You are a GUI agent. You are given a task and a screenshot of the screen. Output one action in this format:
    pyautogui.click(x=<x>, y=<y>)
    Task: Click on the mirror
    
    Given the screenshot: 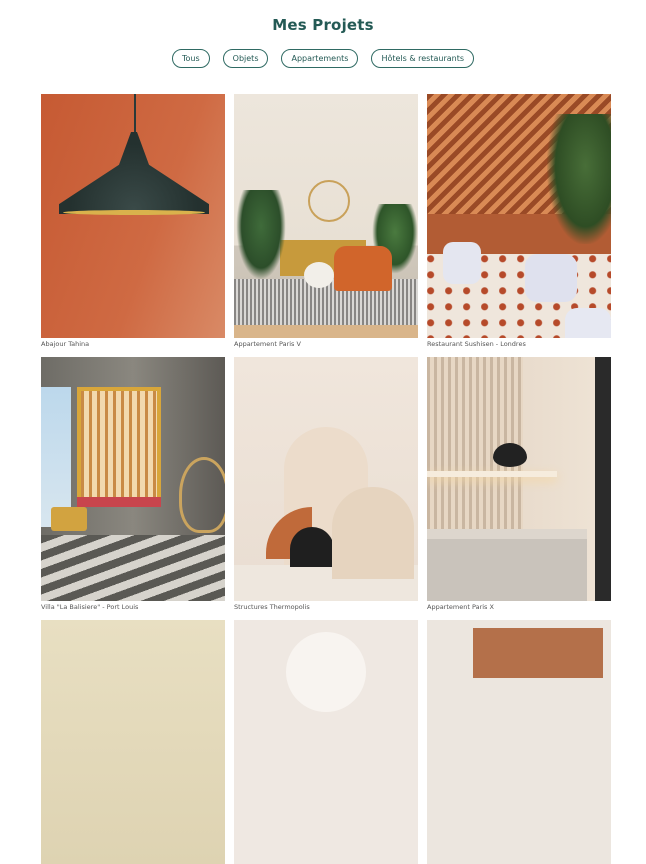 What is the action you would take?
    pyautogui.click(x=329, y=201)
    